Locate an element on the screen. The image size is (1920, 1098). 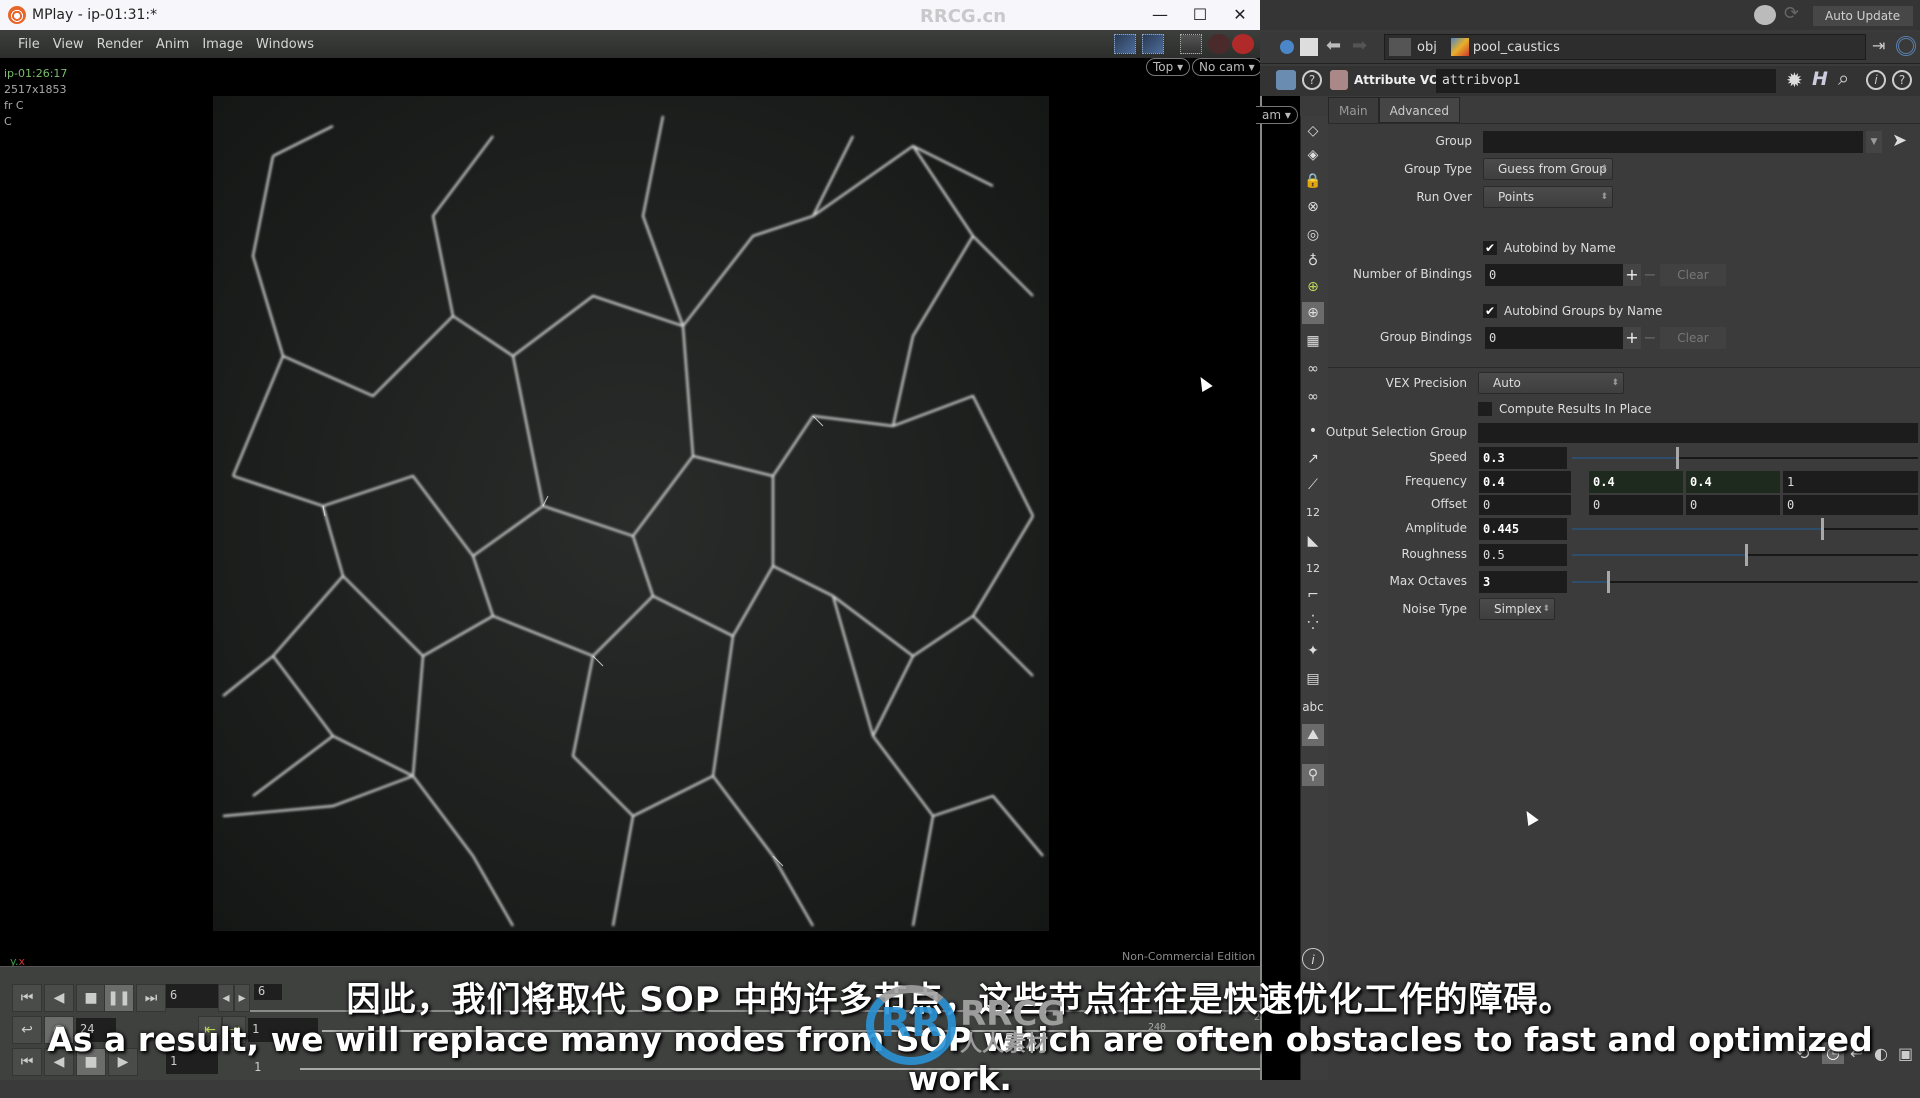
bounding-box-icon: ▤ is located at coordinates (1313, 679).